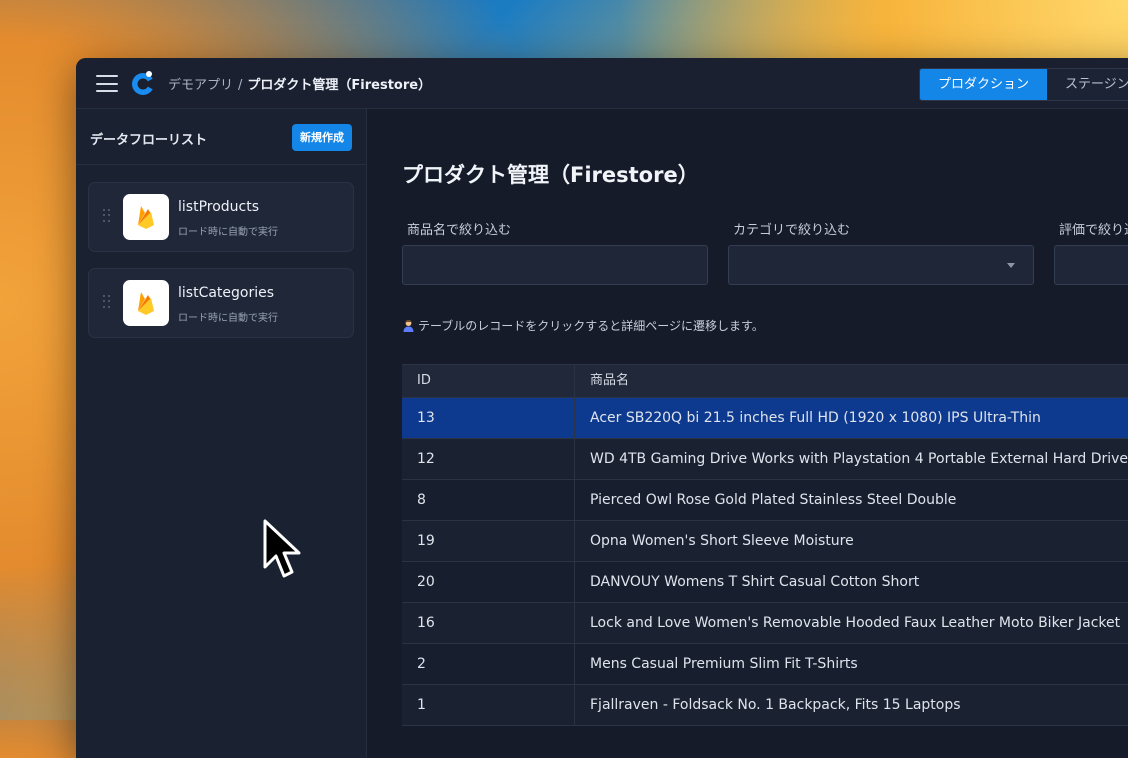 Image resolution: width=1128 pixels, height=758 pixels. I want to click on filter-label-rating: 評価で絞り込む, so click(1093, 230).